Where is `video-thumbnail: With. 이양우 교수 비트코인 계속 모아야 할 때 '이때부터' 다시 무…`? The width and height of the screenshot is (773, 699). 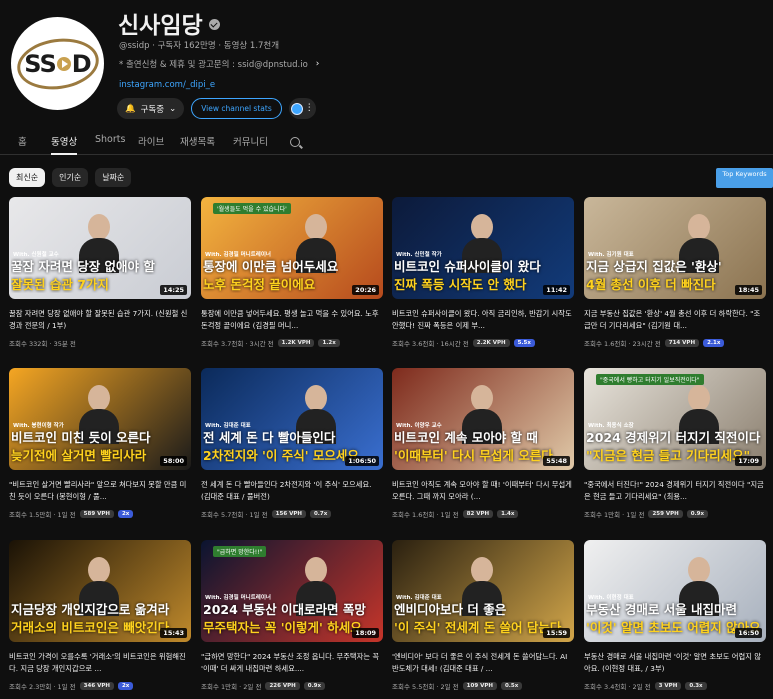 video-thumbnail: With. 이양우 교수 비트코인 계속 모아야 할 때 '이때부터' 다시 무… is located at coordinates (483, 419).